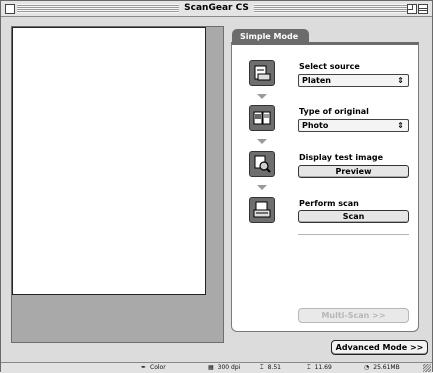  I want to click on scan-button: Scan, so click(353, 216).